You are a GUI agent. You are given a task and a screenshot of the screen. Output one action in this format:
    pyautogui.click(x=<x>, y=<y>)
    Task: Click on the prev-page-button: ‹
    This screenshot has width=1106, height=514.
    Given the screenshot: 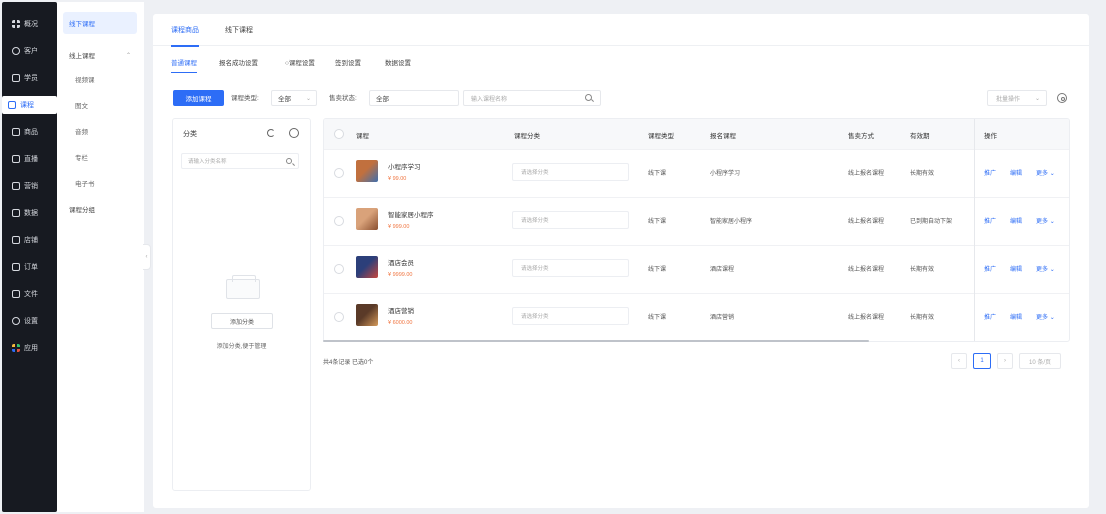 What is the action you would take?
    pyautogui.click(x=959, y=361)
    